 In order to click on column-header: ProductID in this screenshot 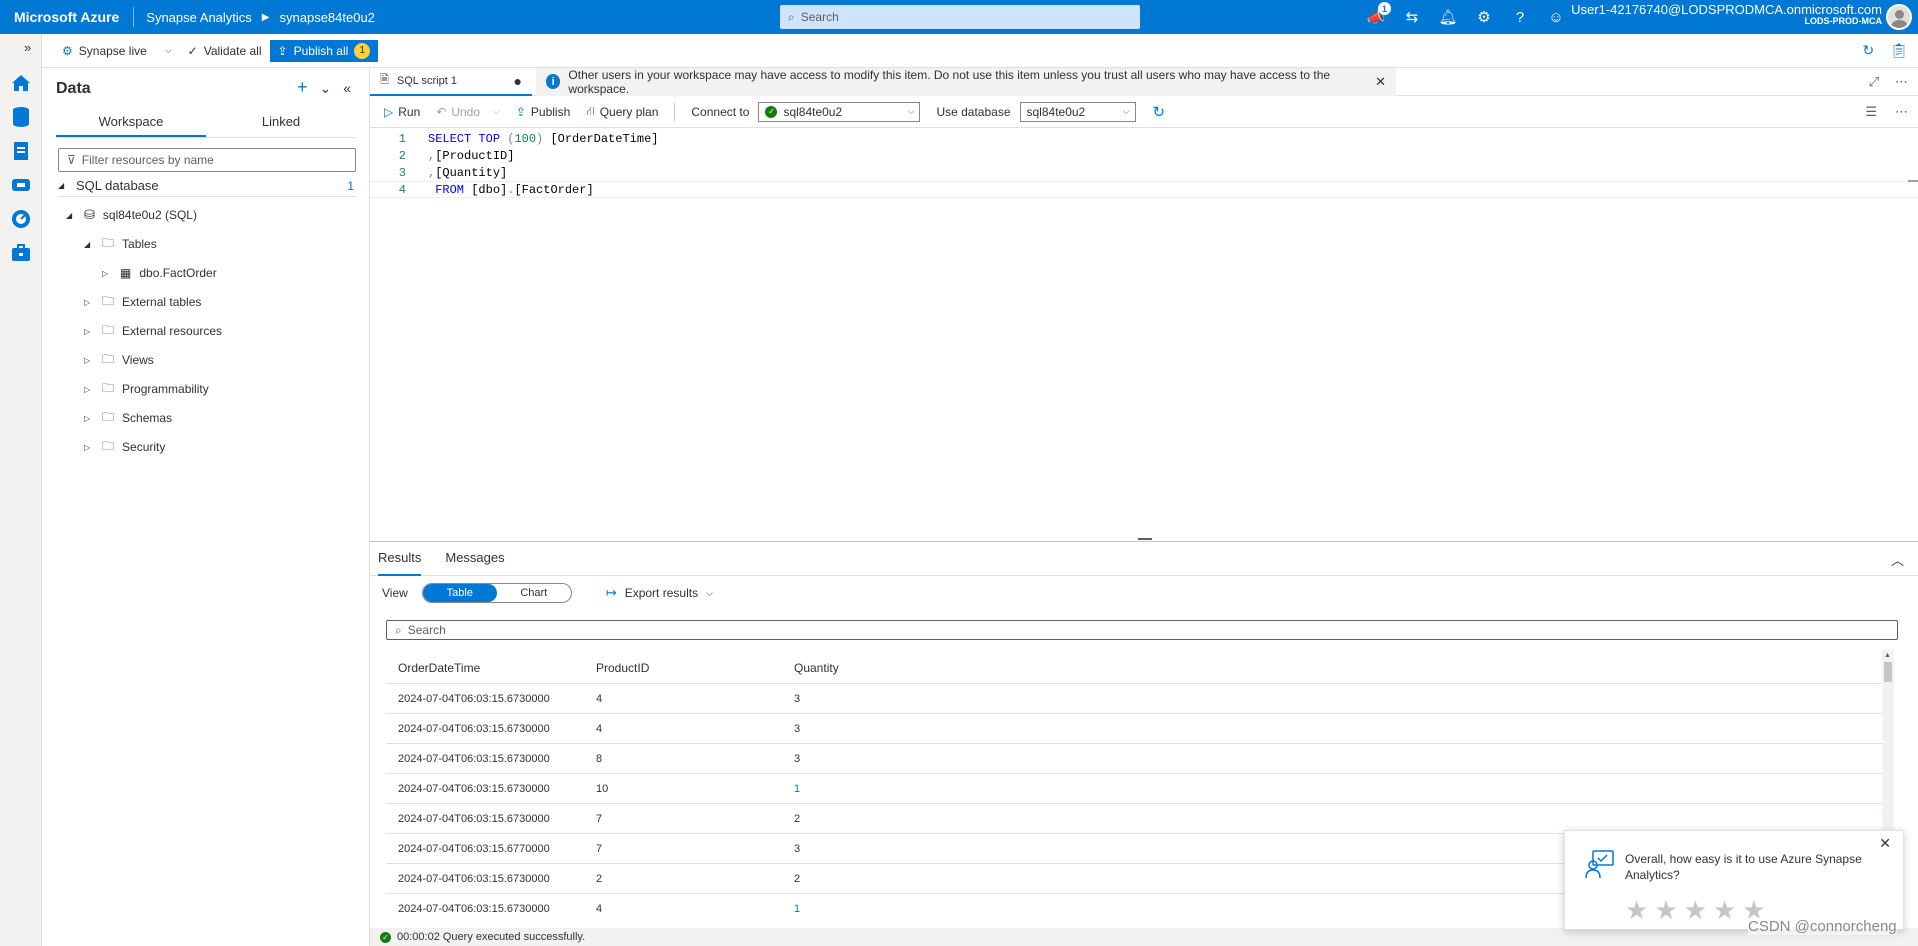, I will do `click(683, 668)`.